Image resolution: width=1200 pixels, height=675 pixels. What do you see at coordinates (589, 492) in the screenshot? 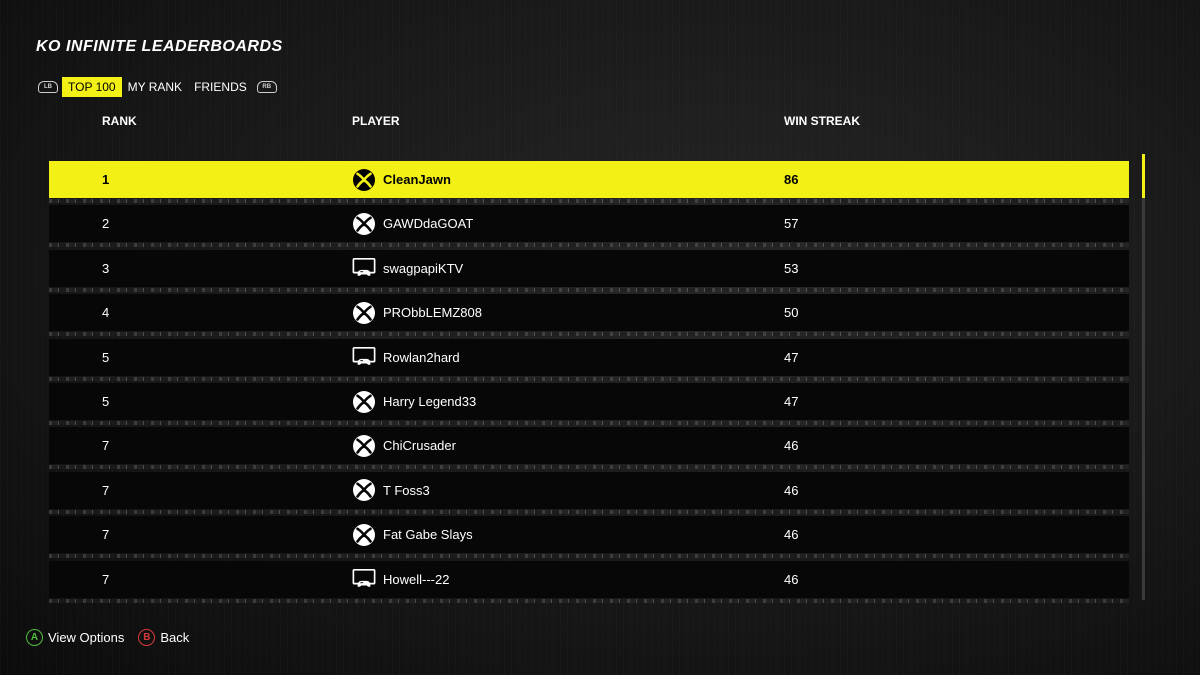
I see `table-row: 7 T Foss3 46` at bounding box center [589, 492].